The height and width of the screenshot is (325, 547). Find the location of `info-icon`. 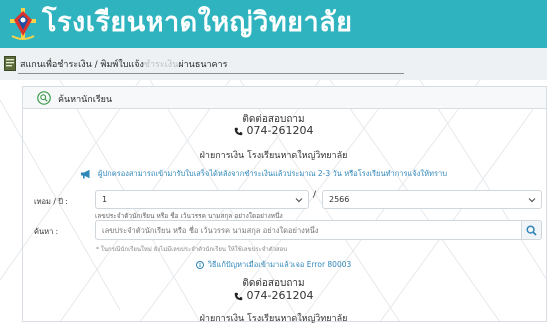

info-icon is located at coordinates (199, 265).